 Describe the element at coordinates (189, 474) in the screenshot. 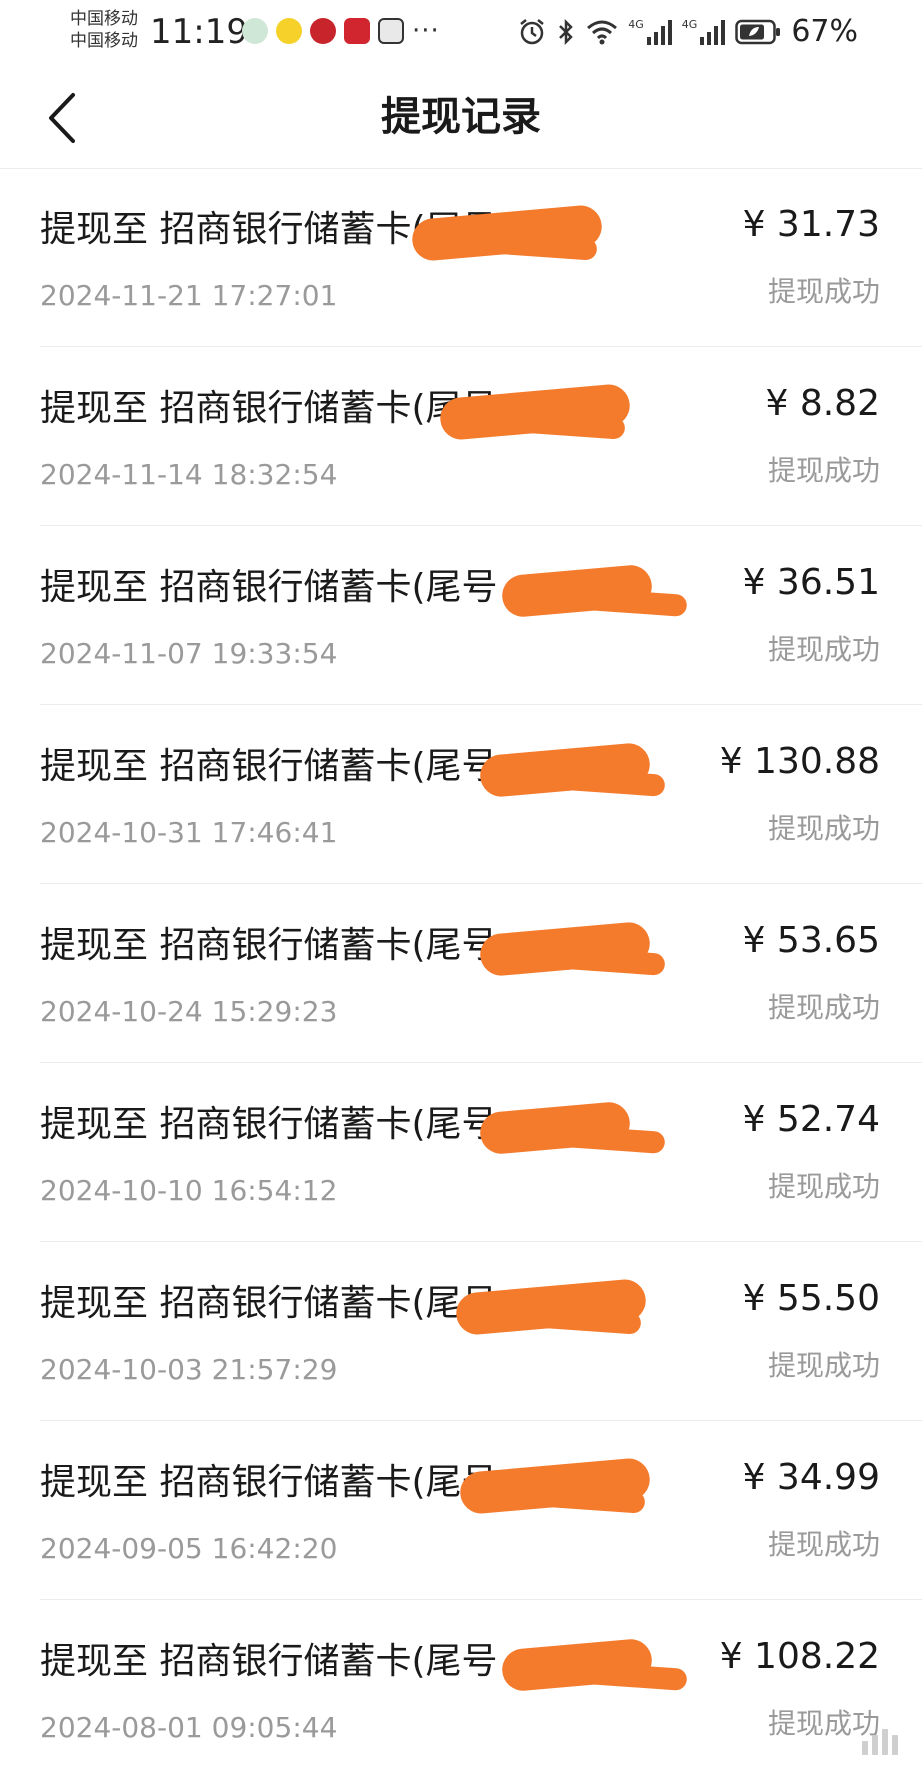

I see `record-time: 2024-11-14 18:32:54` at that location.